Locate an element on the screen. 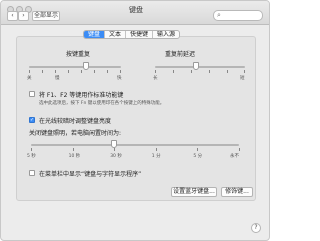  key-repeat-ticks is located at coordinates (75, 71).